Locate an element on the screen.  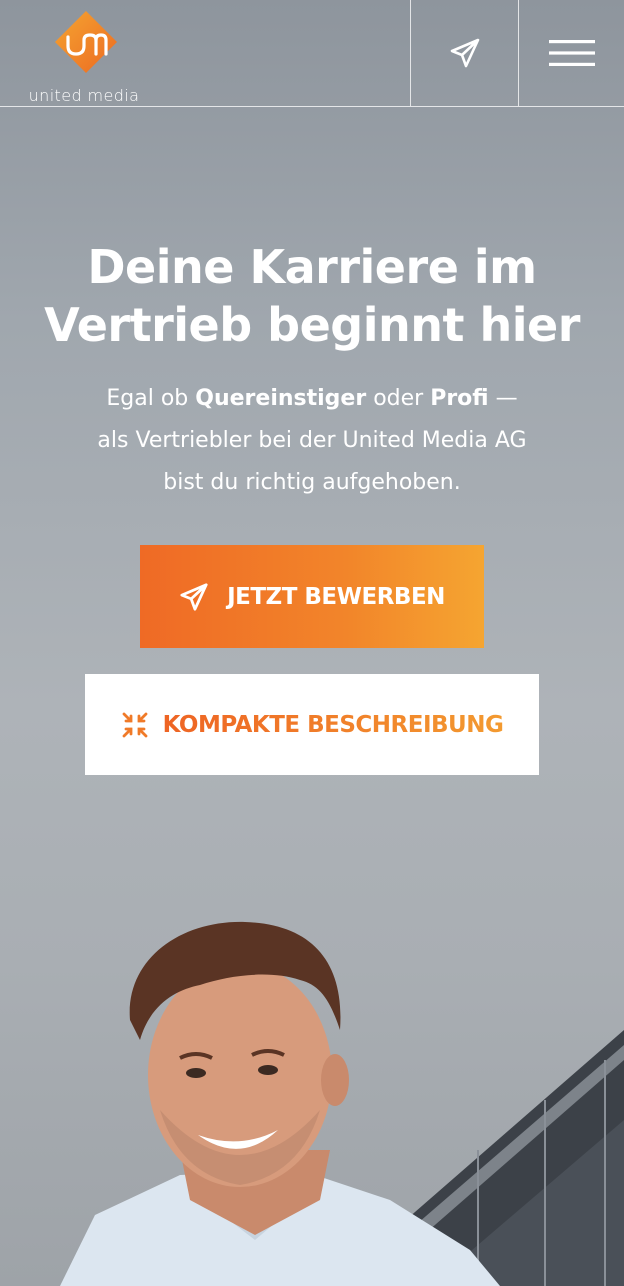
menu-toggle-button is located at coordinates (571, 53).